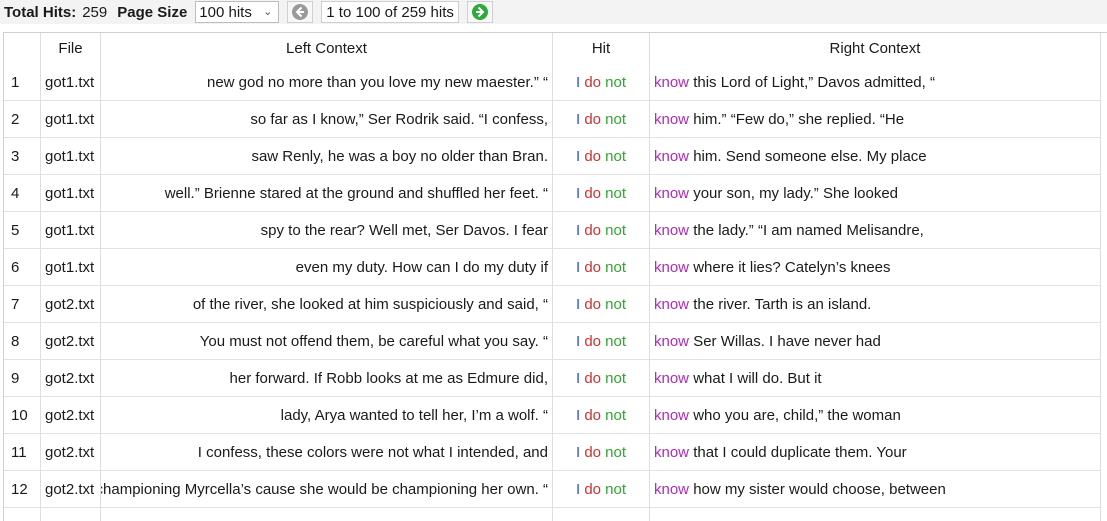  Describe the element at coordinates (22, 48) in the screenshot. I see `header-index` at that location.